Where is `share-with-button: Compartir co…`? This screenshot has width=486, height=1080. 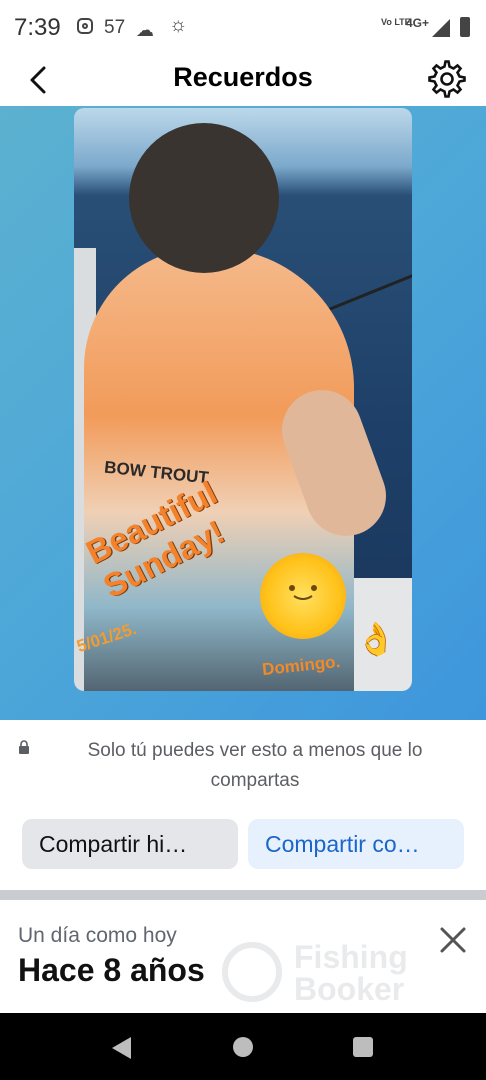
share-with-button: Compartir co… is located at coordinates (356, 844).